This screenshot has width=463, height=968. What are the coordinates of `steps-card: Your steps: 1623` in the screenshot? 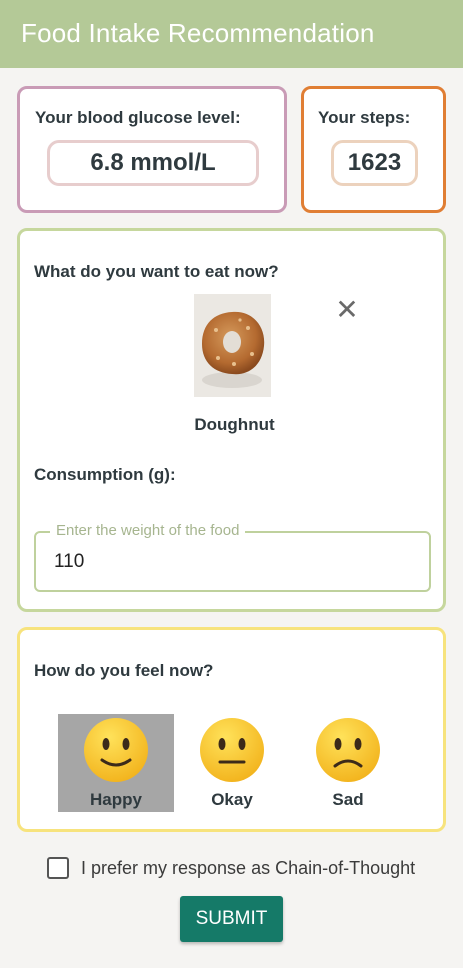 It's located at (373, 149).